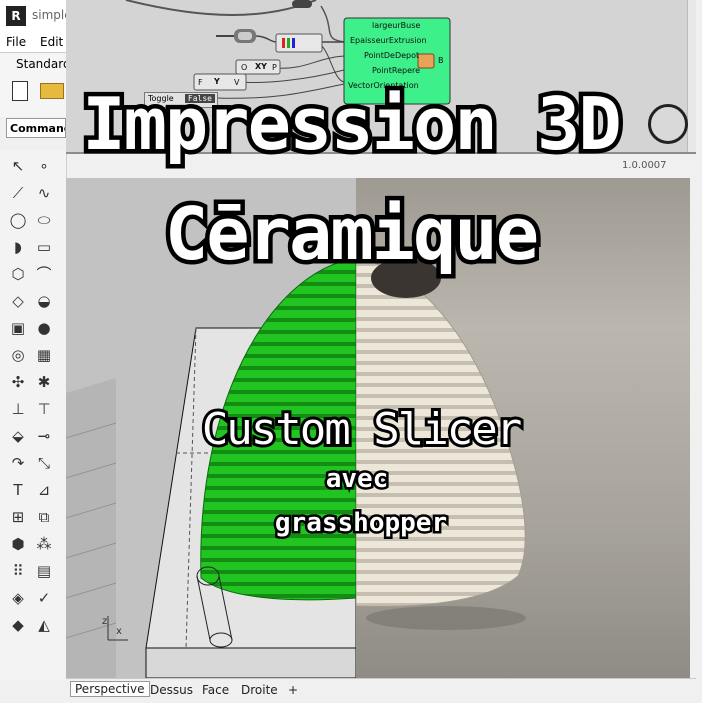 The width and height of the screenshot is (702, 703). I want to click on menu-file: File, so click(16, 42).